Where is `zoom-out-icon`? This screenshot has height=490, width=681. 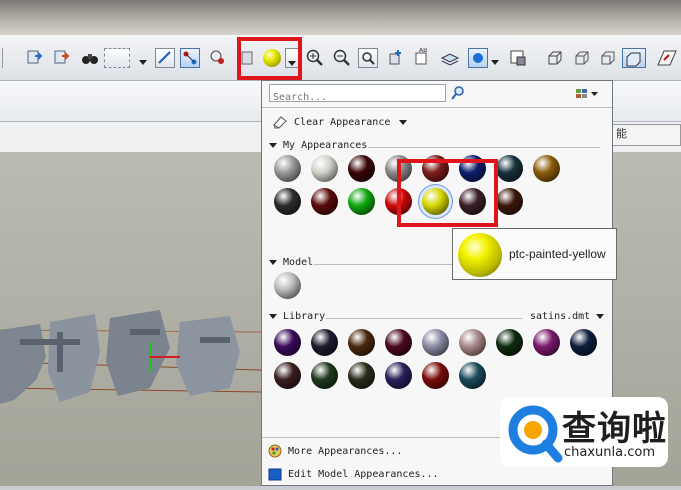 zoom-out-icon is located at coordinates (342, 58).